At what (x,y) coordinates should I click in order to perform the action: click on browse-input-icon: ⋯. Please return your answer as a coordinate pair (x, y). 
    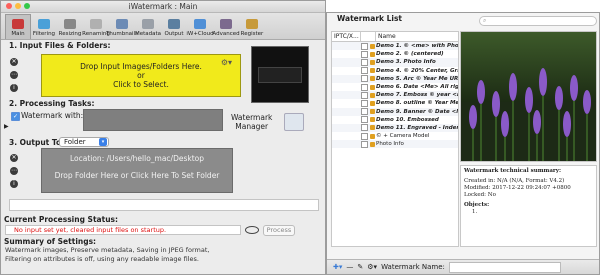
    Looking at the image, I should click on (14, 75).